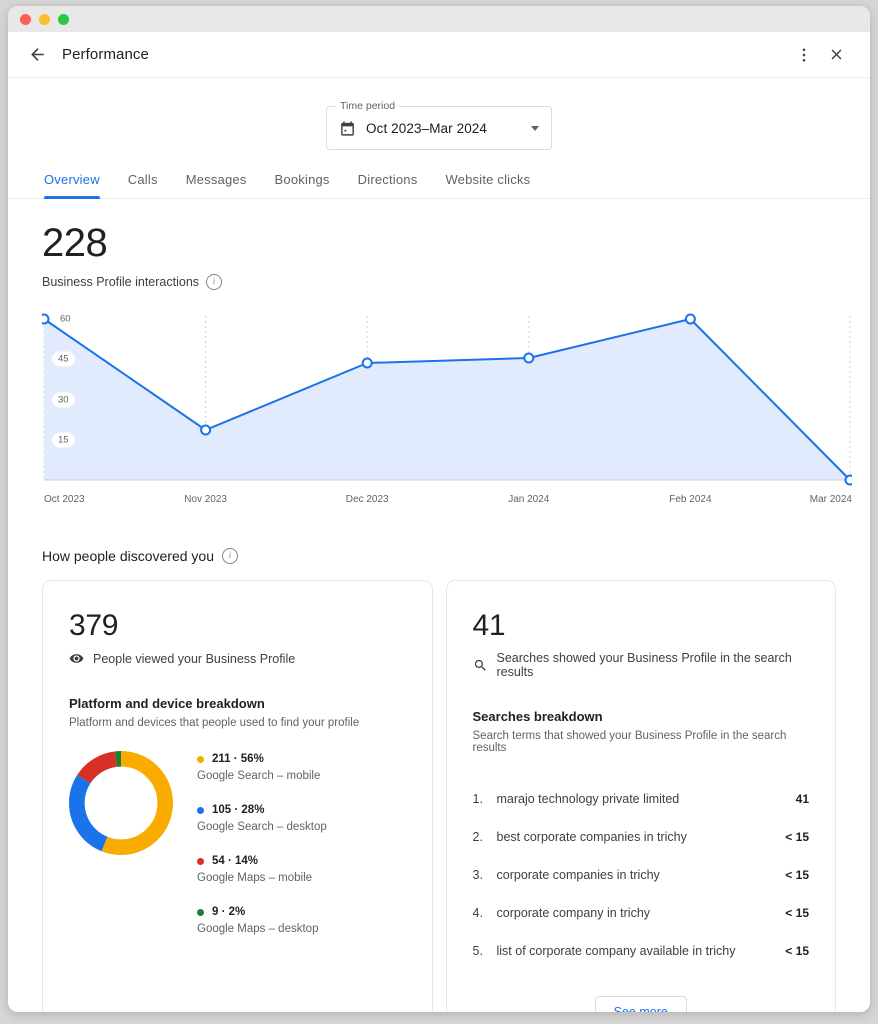 This screenshot has height=1024, width=878. I want to click on app-header: Performance, so click(439, 55).